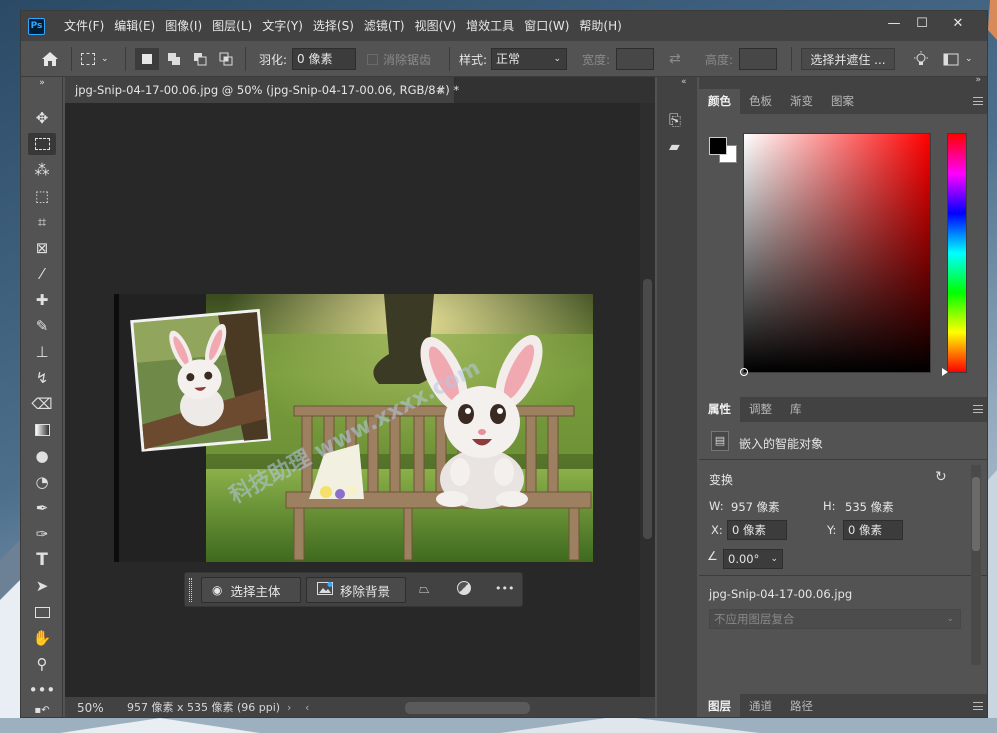 The height and width of the screenshot is (733, 997). What do you see at coordinates (718, 146) in the screenshot?
I see `foreground-color-swatch` at bounding box center [718, 146].